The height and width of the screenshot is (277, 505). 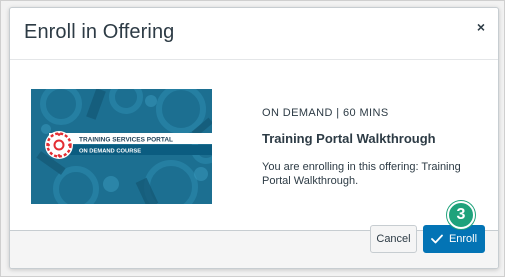 I want to click on enroll-button: Enroll, so click(x=454, y=239).